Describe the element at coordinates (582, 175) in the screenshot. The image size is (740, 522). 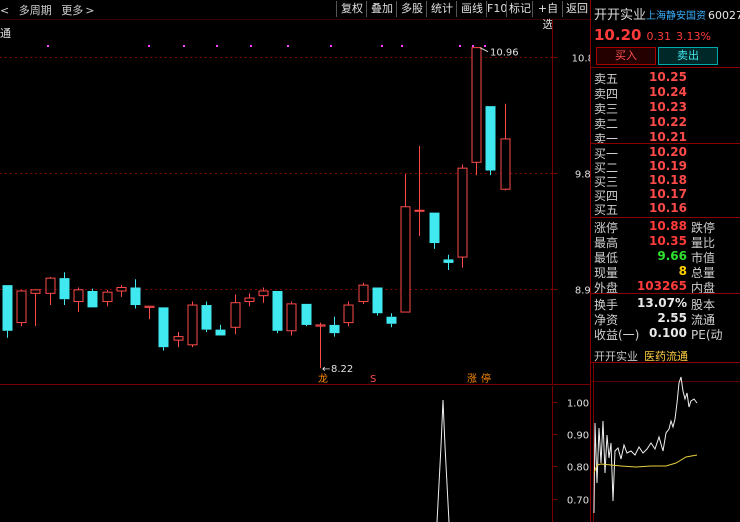
I see `price-axis-label: 9.89` at that location.